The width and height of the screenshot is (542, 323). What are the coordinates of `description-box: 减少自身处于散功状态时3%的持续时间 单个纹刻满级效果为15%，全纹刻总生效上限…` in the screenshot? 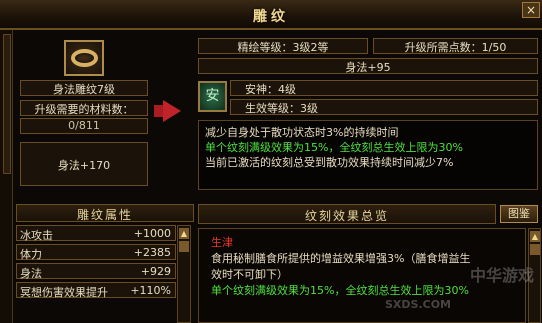 It's located at (368, 155).